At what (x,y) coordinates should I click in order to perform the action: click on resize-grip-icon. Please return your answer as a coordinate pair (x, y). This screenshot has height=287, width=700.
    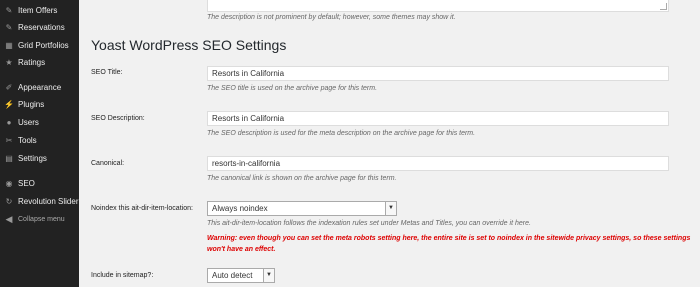
    Looking at the image, I should click on (663, 6).